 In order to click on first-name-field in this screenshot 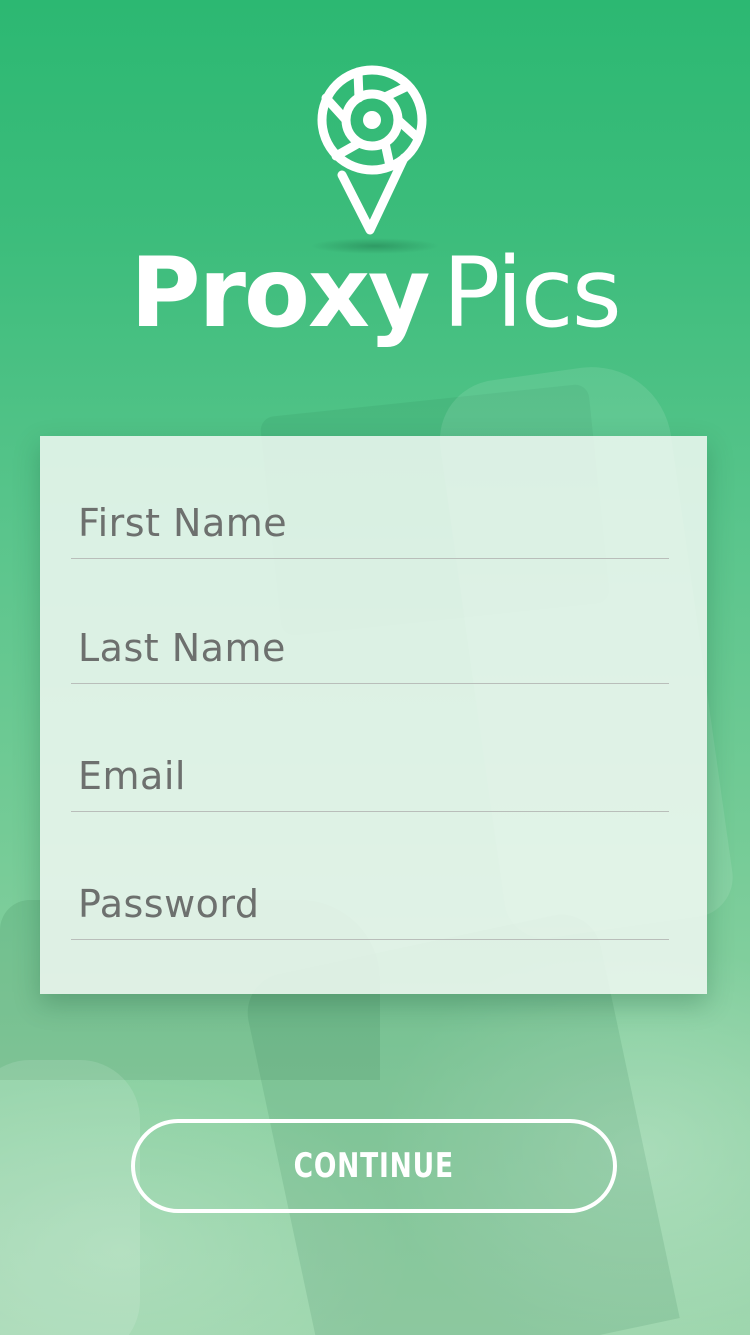, I will do `click(370, 523)`.